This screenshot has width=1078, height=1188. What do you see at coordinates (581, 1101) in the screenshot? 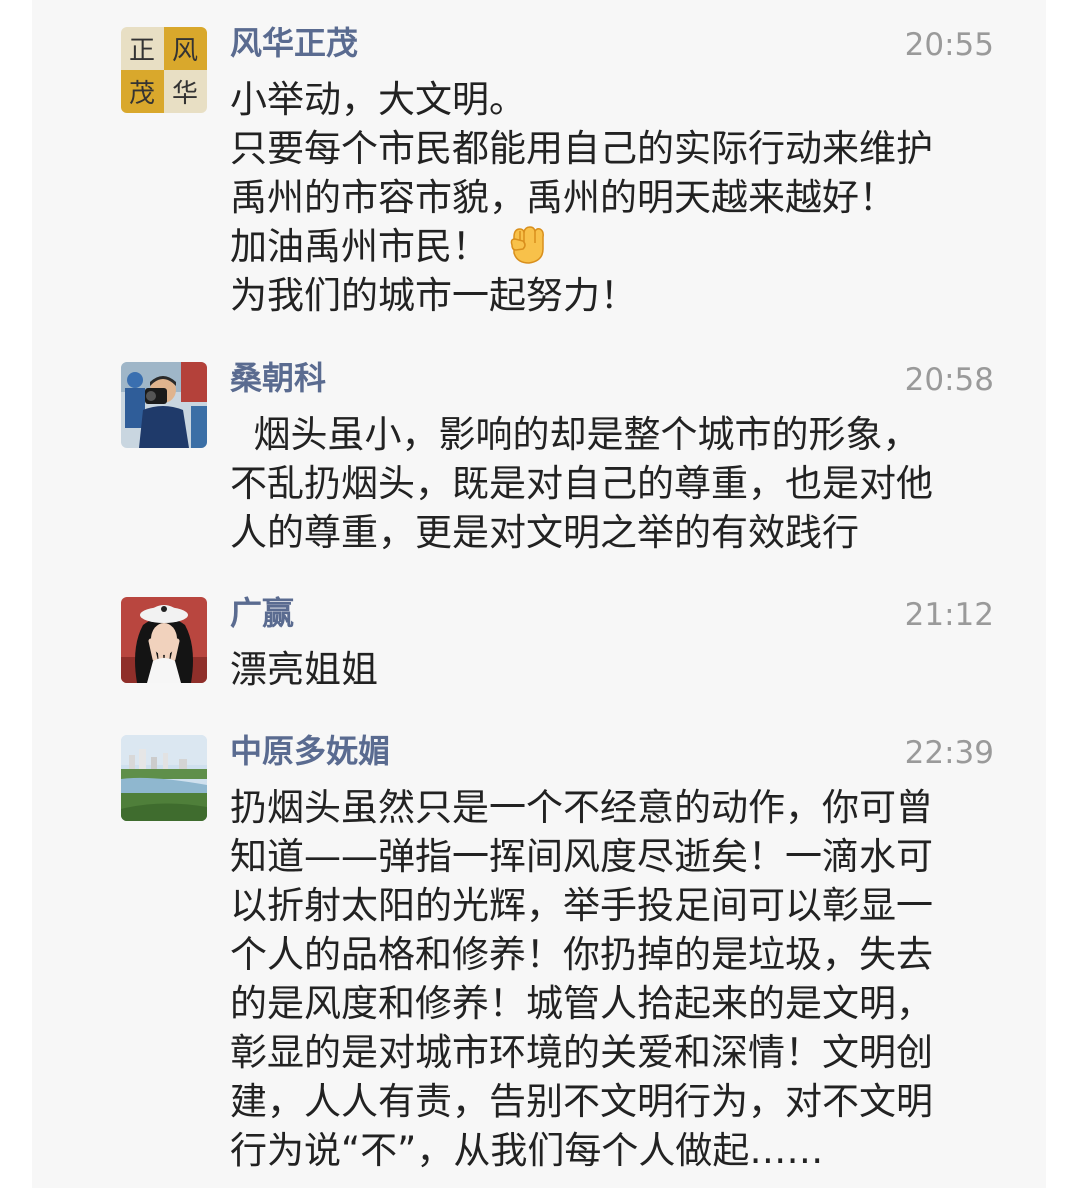
I see `comment-line: 建，人人有责，告别不文明行为，对不文明` at bounding box center [581, 1101].